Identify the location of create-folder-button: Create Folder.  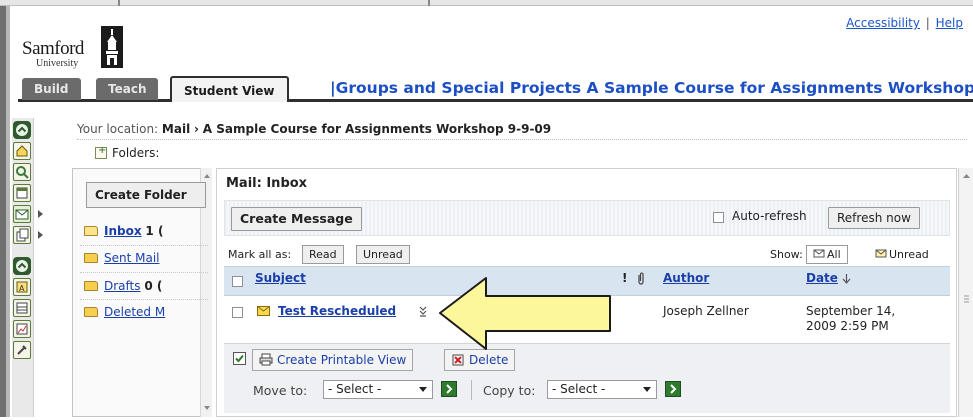
(146, 195).